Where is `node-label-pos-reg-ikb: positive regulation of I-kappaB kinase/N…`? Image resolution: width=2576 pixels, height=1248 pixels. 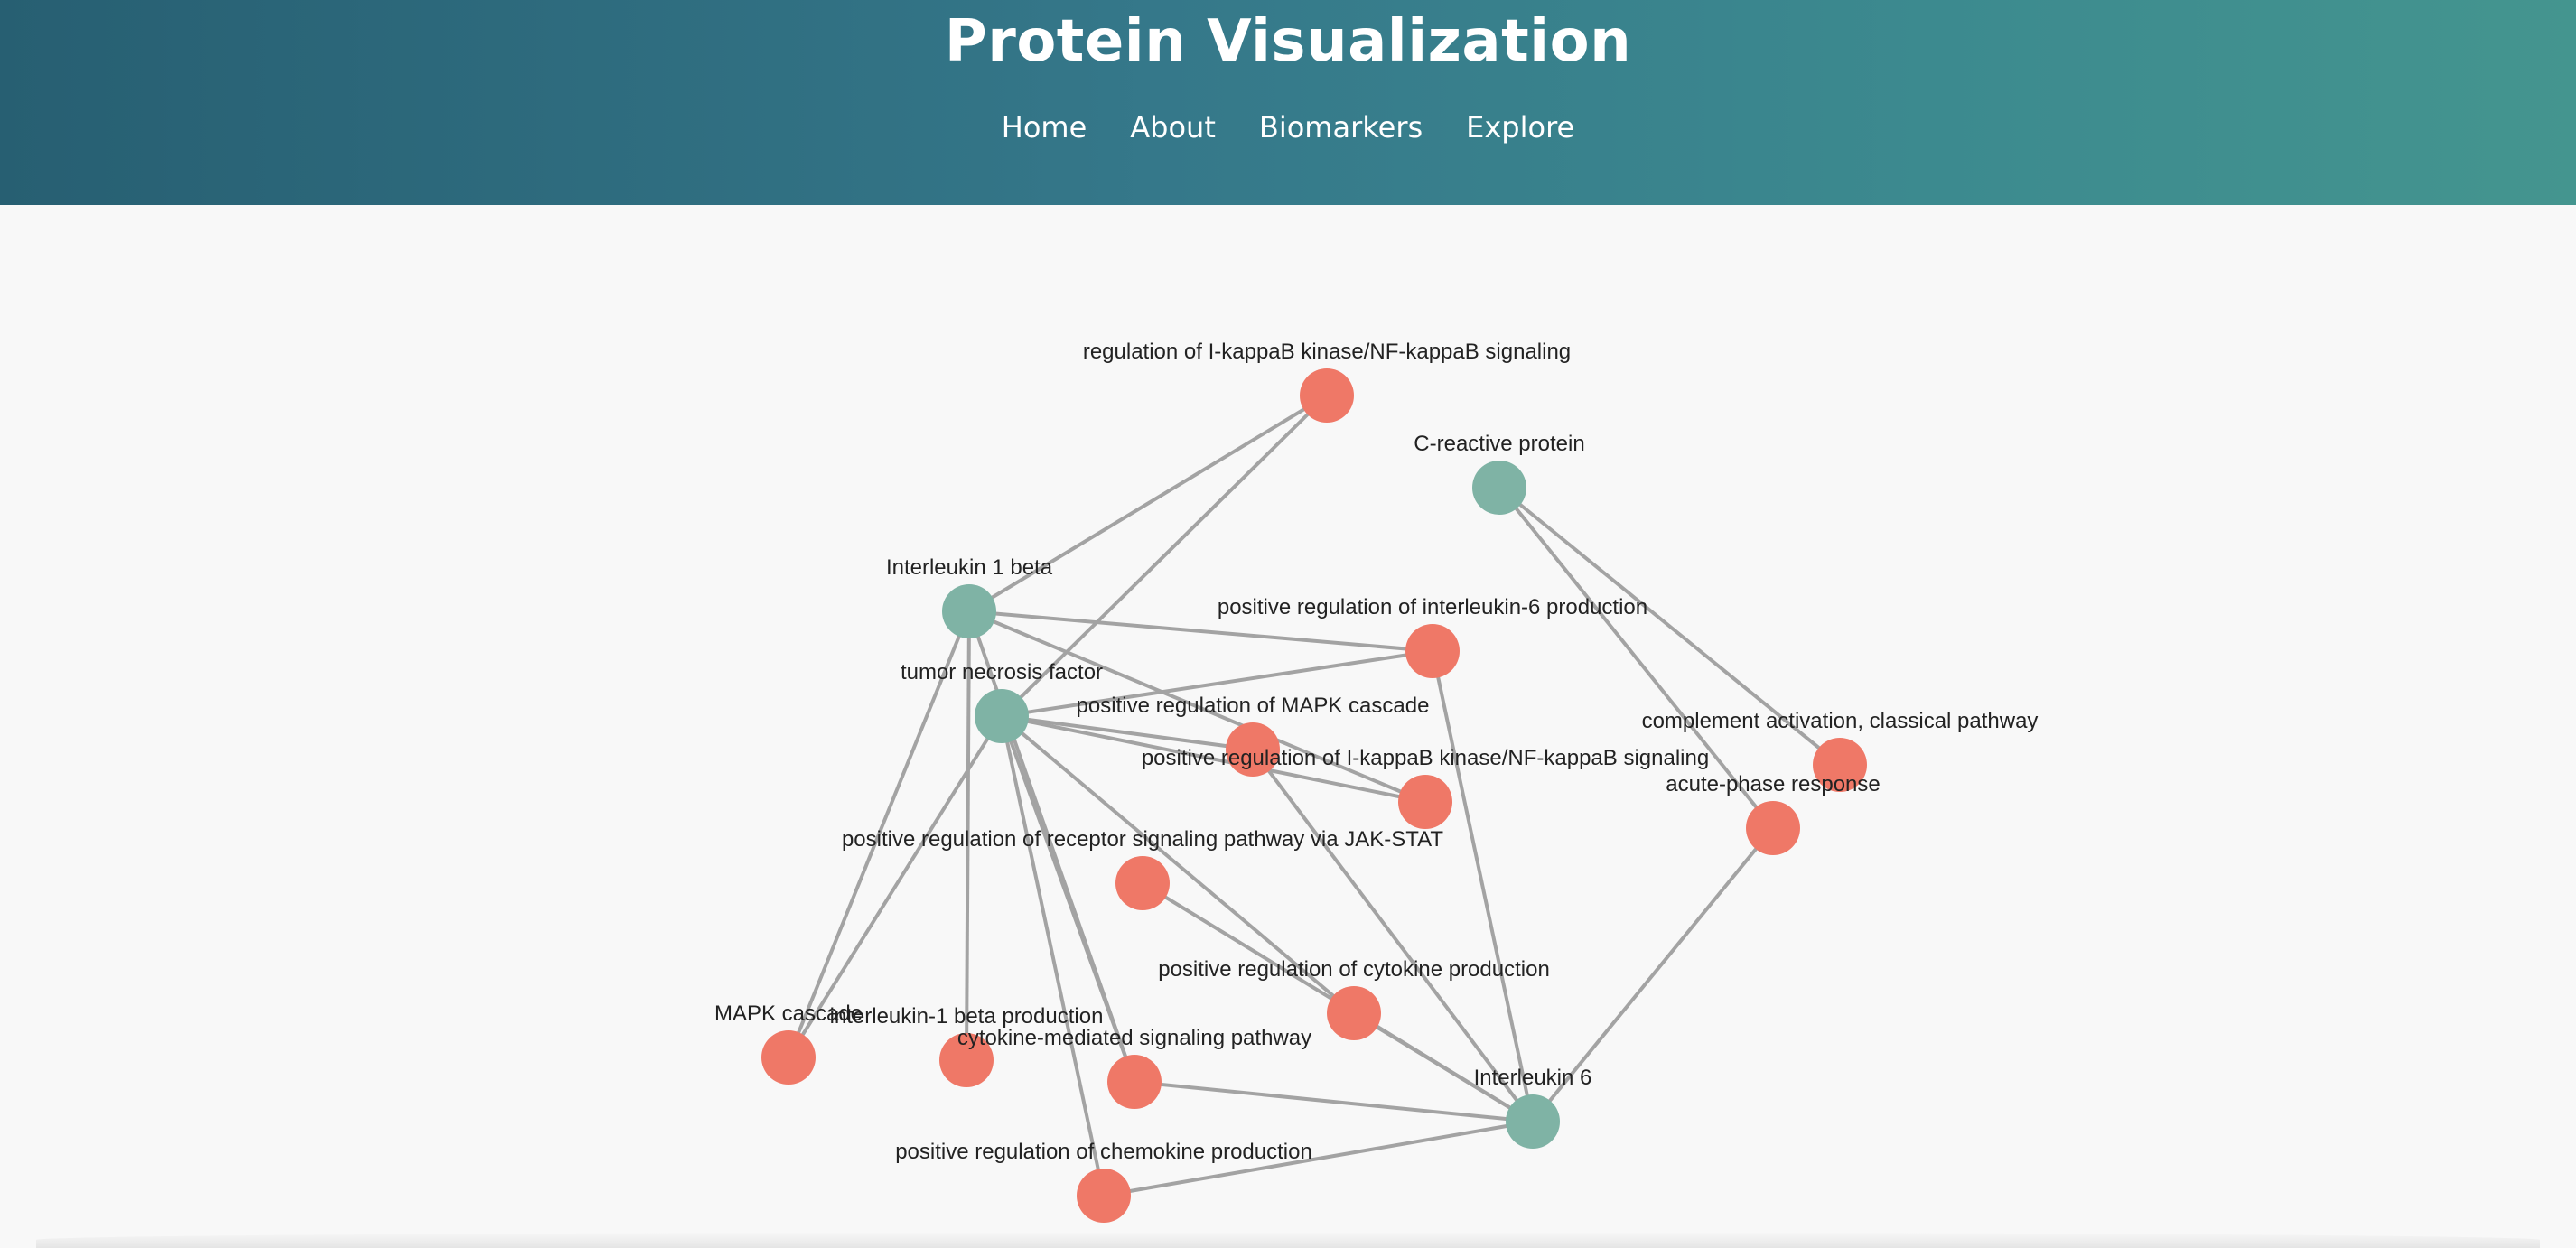
node-label-pos-reg-ikb: positive regulation of I-kappaB kinase/N… is located at coordinates (1425, 758).